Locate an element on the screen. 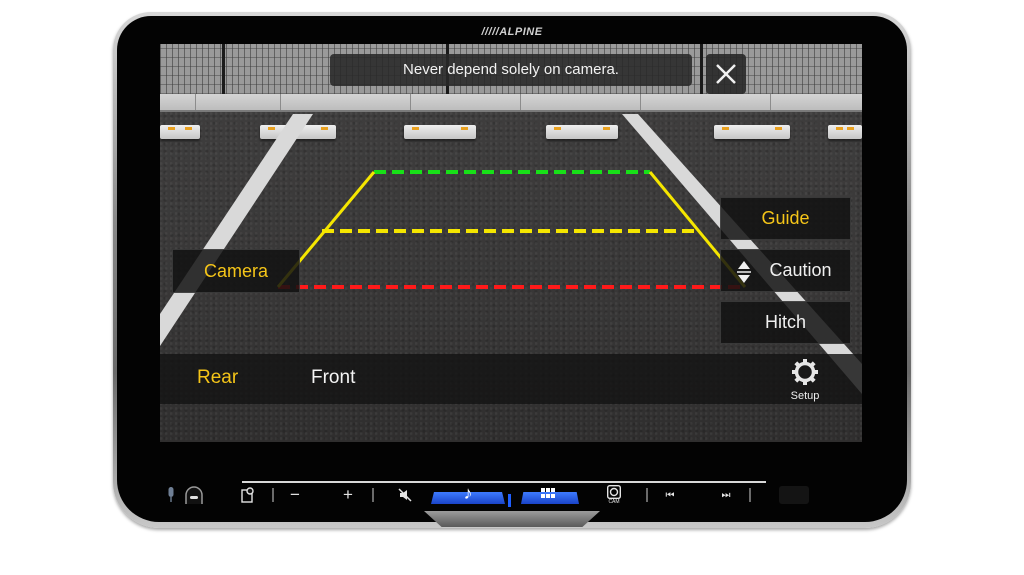  hardware-strip-line is located at coordinates (504, 482).